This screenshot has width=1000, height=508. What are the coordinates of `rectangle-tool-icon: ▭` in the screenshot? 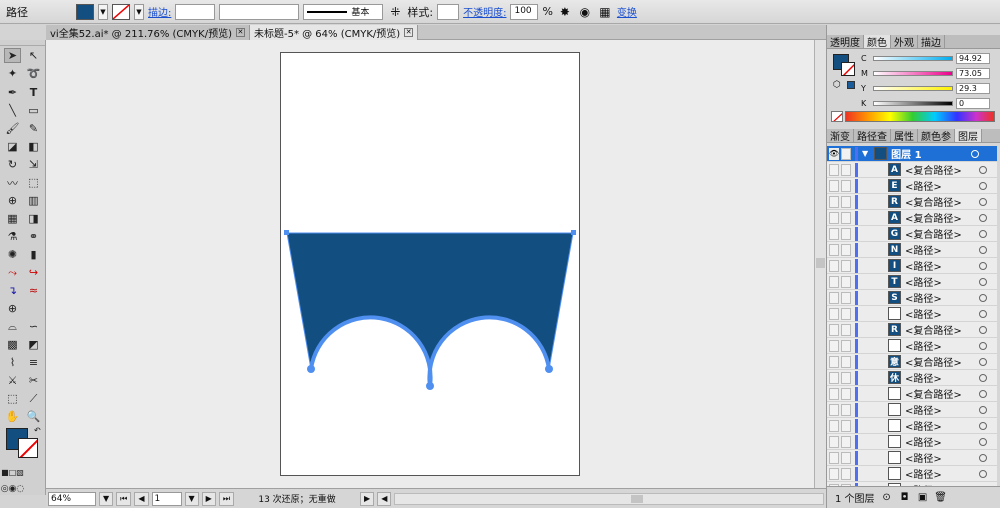 It's located at (33, 110).